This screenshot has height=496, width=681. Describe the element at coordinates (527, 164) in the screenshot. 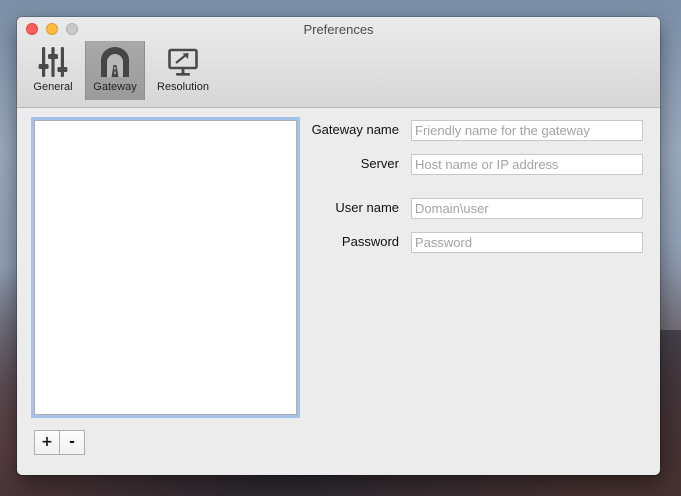

I see `server-field` at that location.